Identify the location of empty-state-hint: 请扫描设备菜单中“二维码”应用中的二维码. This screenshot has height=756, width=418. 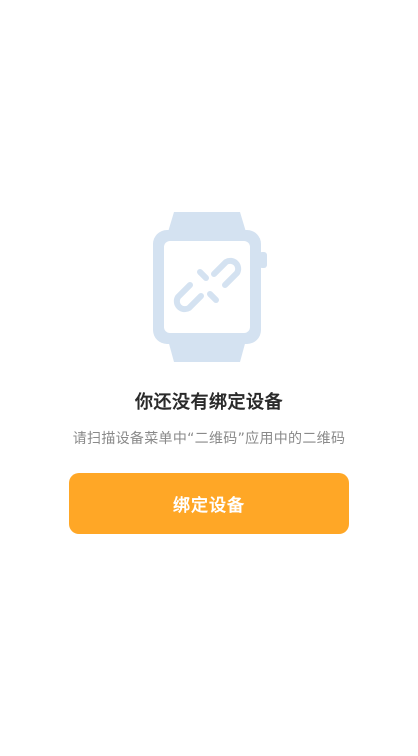
(209, 439).